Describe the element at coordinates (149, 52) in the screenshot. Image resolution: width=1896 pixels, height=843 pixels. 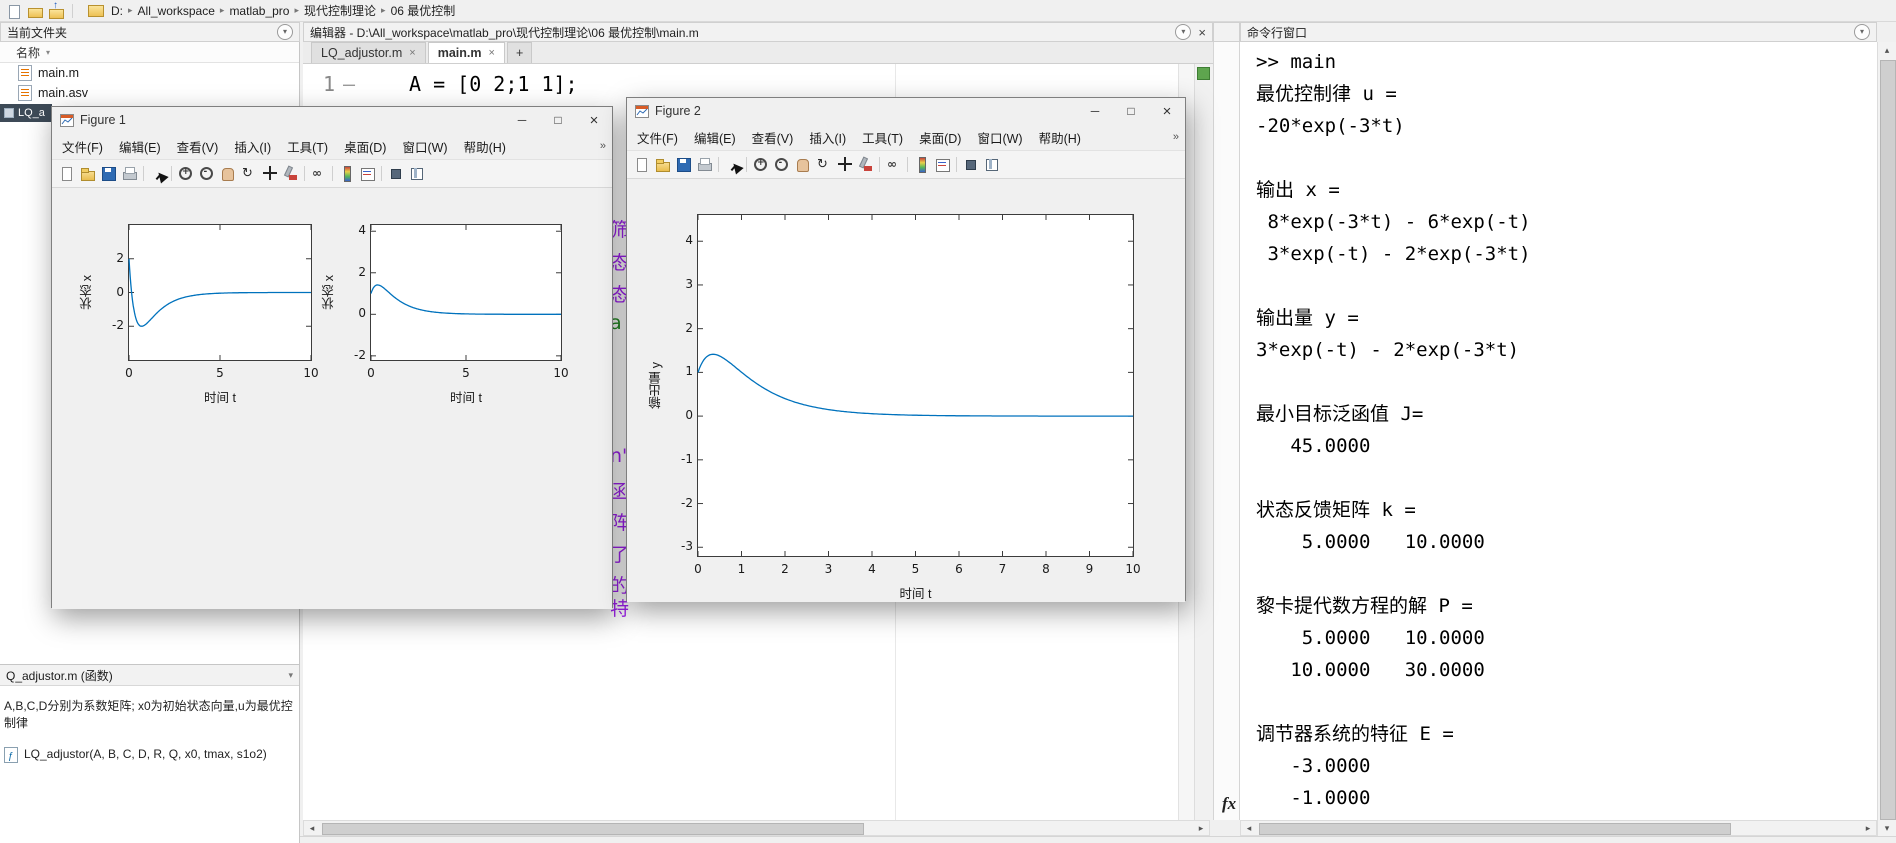
I see `name-column-header: 名称 ▾` at that location.